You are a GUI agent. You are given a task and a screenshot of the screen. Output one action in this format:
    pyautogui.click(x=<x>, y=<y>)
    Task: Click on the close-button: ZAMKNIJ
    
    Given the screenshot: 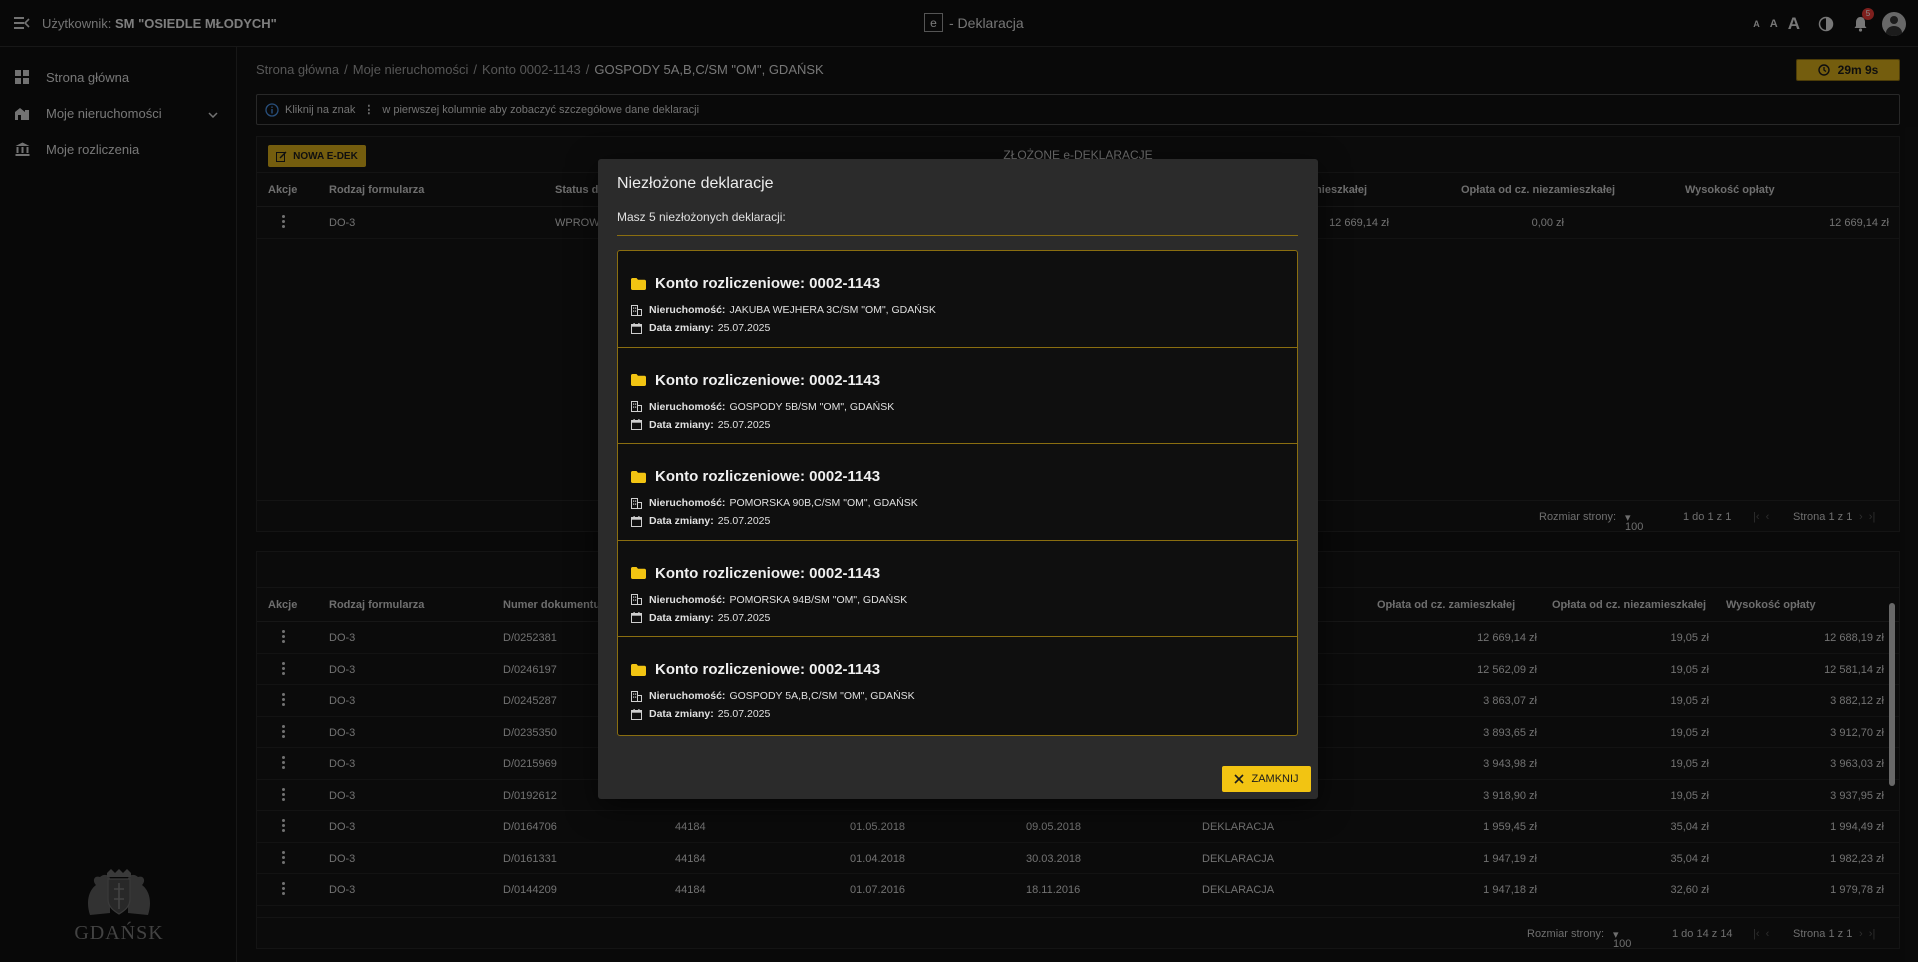 What is the action you would take?
    pyautogui.click(x=1266, y=779)
    